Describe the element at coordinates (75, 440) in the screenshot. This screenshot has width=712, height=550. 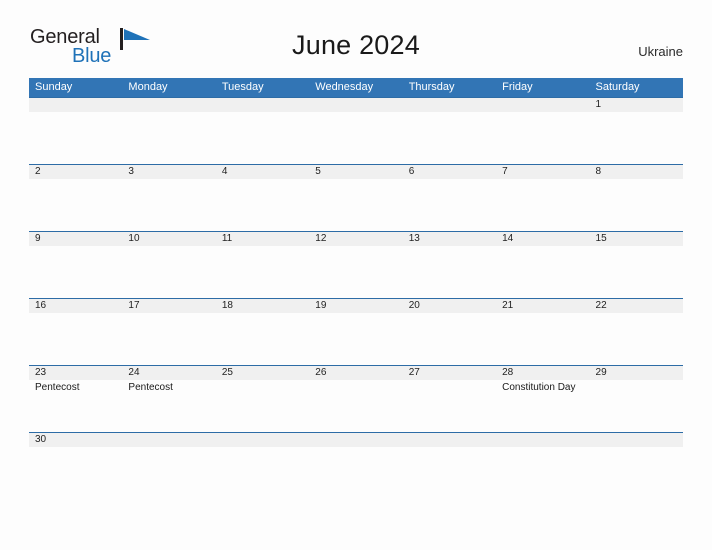
I see `day-number: 30` at that location.